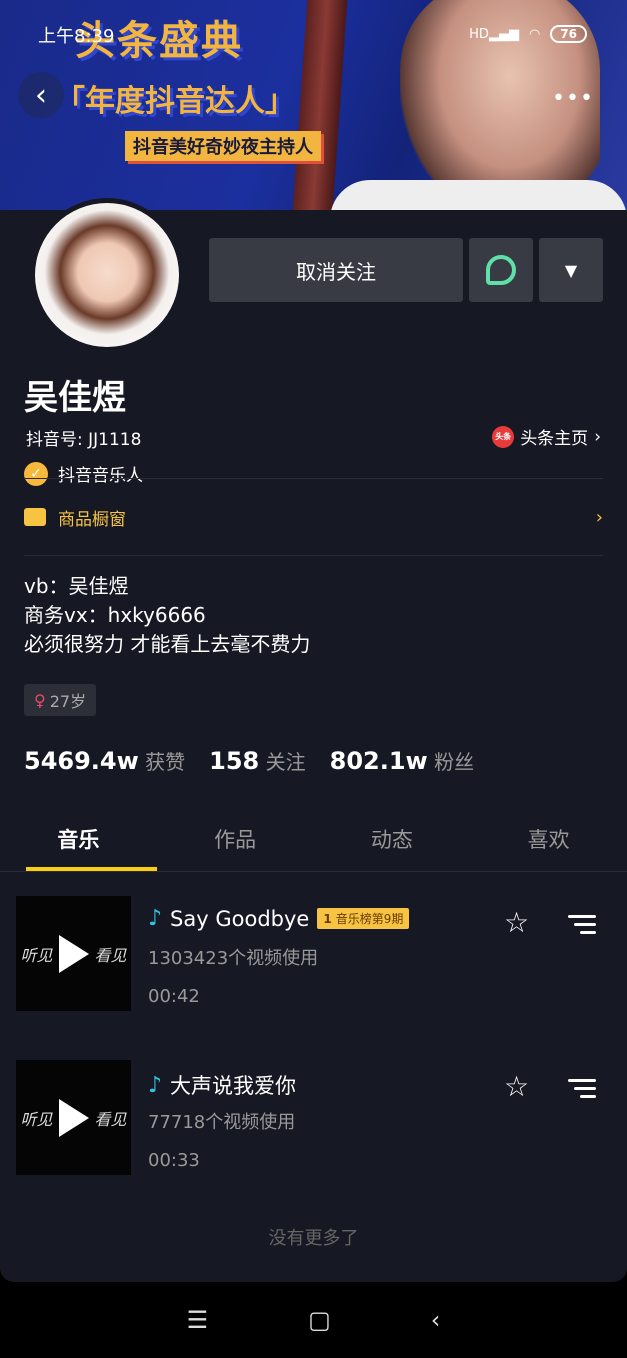  I want to click on song-usage: 77718个视频使用, so click(222, 1122).